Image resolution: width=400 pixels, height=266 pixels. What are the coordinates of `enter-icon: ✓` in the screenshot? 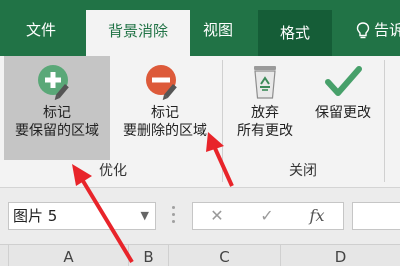 It's located at (267, 216).